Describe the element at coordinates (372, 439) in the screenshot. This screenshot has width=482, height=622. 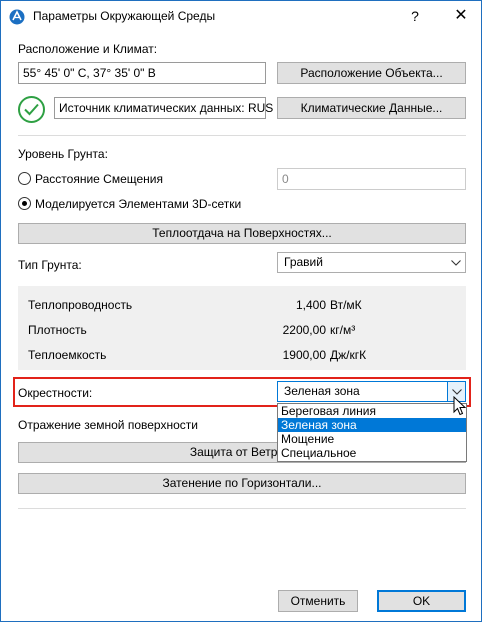
I see `dropdown-option: Мощение` at that location.